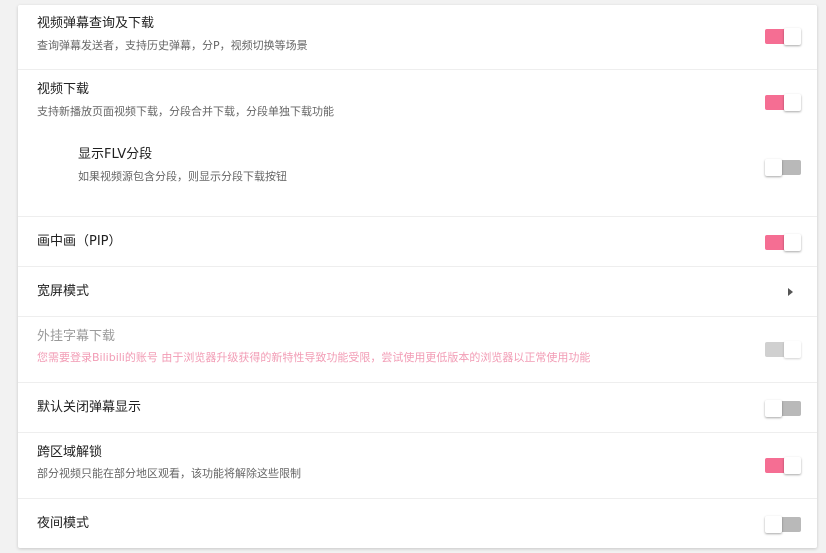  What do you see at coordinates (417, 292) in the screenshot?
I see `setting-row-widescreen: 宽屏模式` at bounding box center [417, 292].